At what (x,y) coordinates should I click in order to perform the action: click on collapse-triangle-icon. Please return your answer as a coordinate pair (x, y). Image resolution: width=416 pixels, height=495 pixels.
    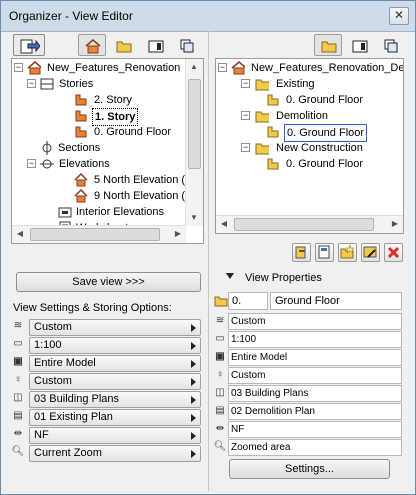
    Looking at the image, I should click on (230, 276).